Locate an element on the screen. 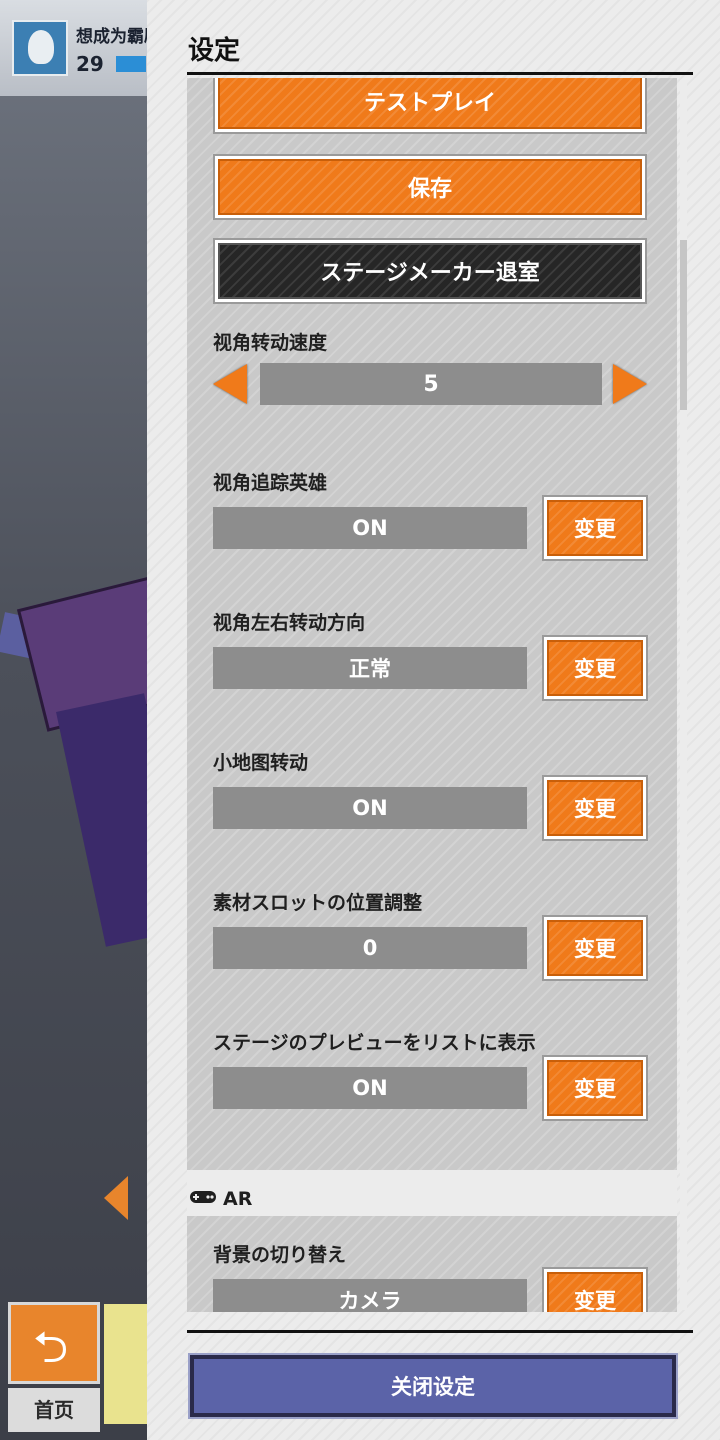 The image size is (720, 1440). player-level: 29 is located at coordinates (90, 64).